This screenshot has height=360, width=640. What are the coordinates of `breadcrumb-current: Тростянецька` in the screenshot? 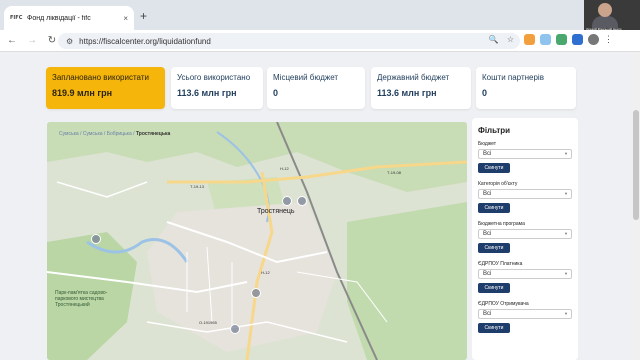 It's located at (153, 134).